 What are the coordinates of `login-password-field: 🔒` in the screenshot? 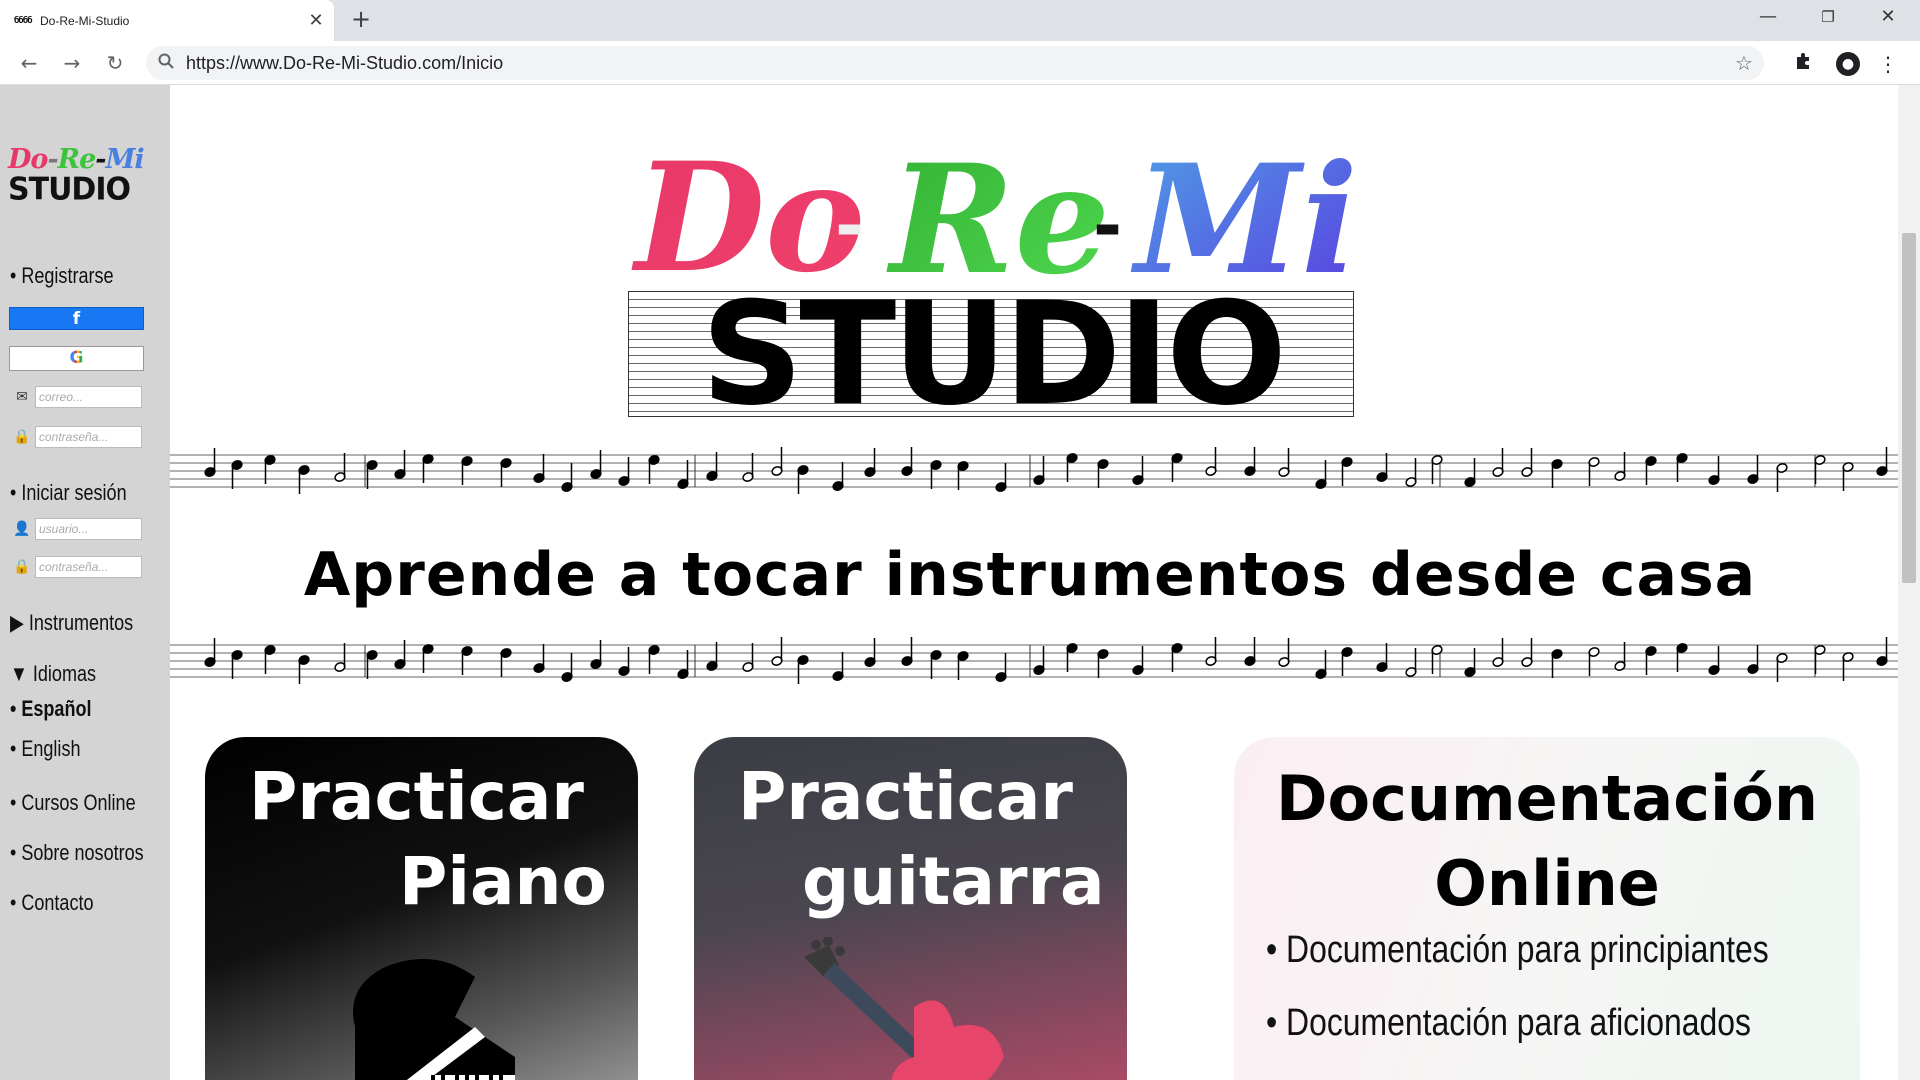 It's located at (76, 567).